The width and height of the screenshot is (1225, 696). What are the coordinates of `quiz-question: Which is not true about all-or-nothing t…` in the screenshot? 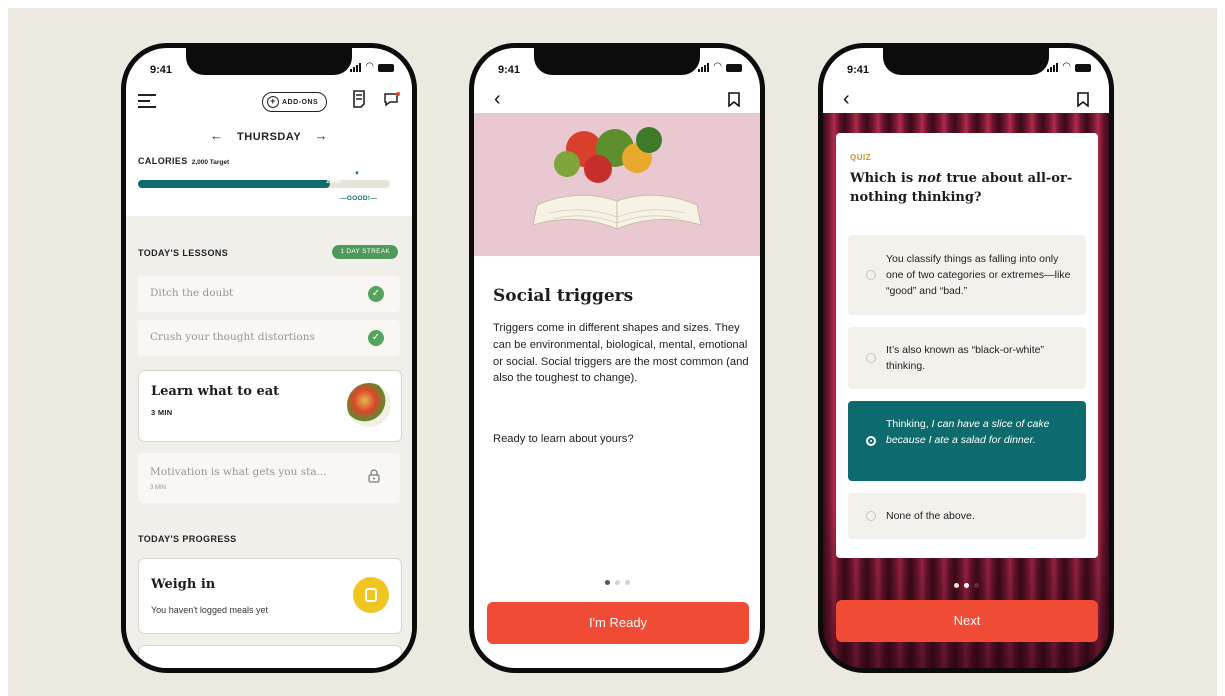 It's located at (965, 188).